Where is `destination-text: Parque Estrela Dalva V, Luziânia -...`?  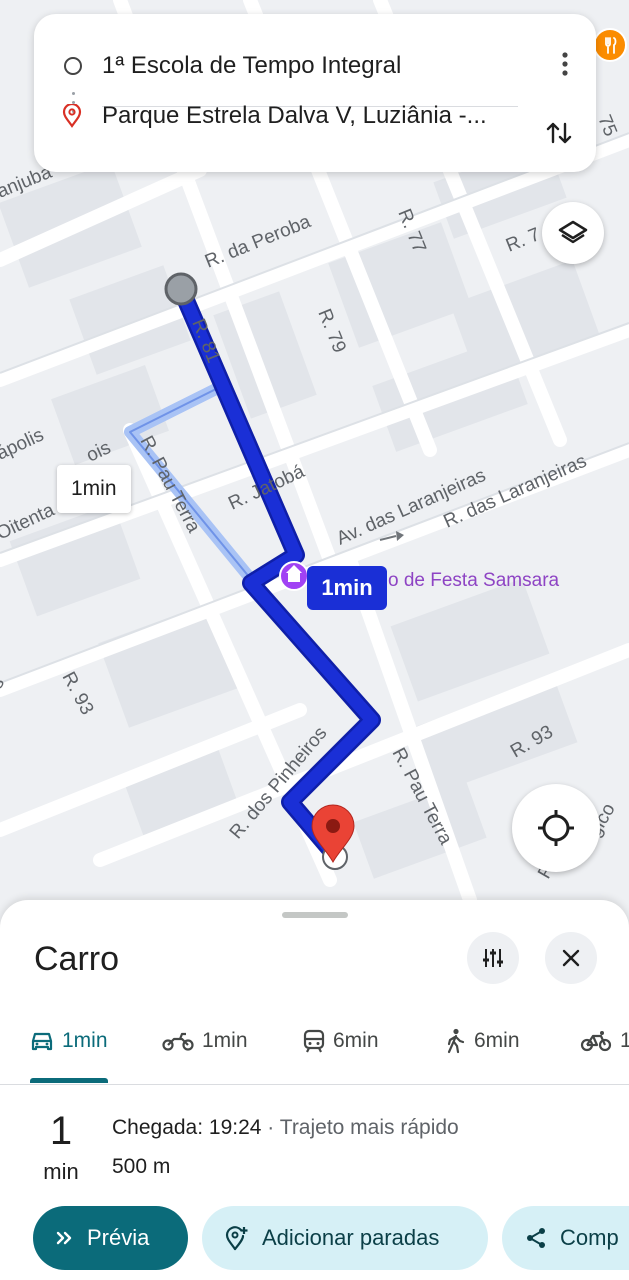 destination-text: Parque Estrela Dalva V, Luziânia -... is located at coordinates (294, 115).